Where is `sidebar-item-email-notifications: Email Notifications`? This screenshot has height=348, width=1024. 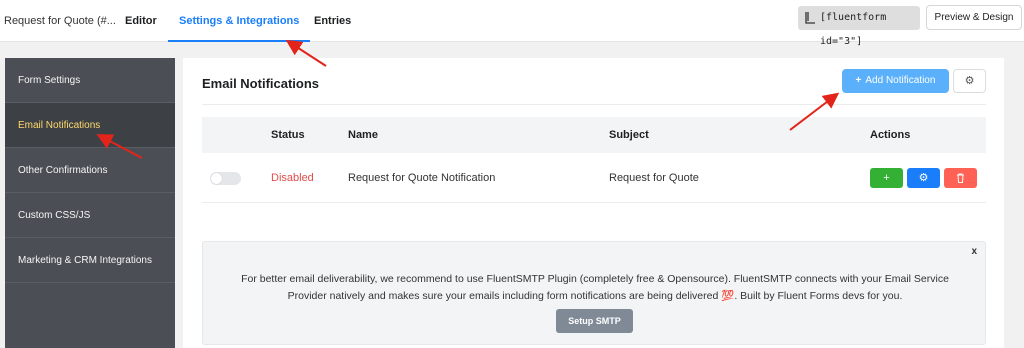 sidebar-item-email-notifications: Email Notifications is located at coordinates (90, 125).